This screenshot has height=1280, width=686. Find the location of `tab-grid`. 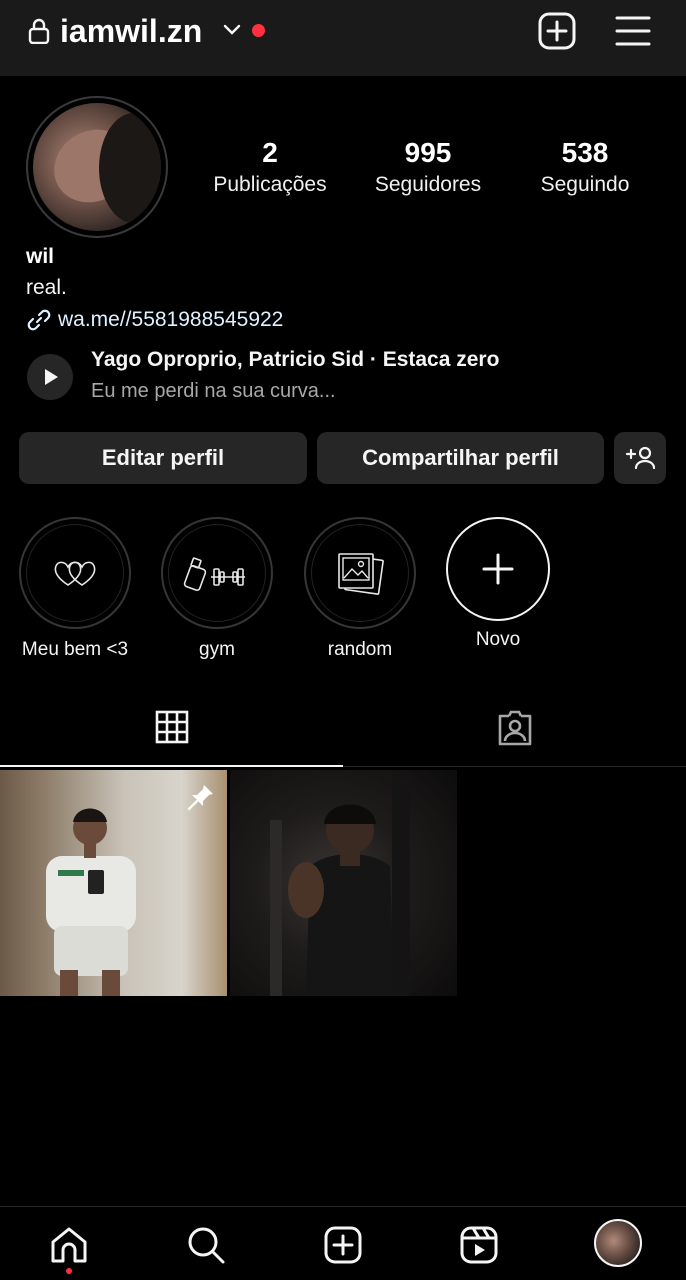

tab-grid is located at coordinates (171, 728).